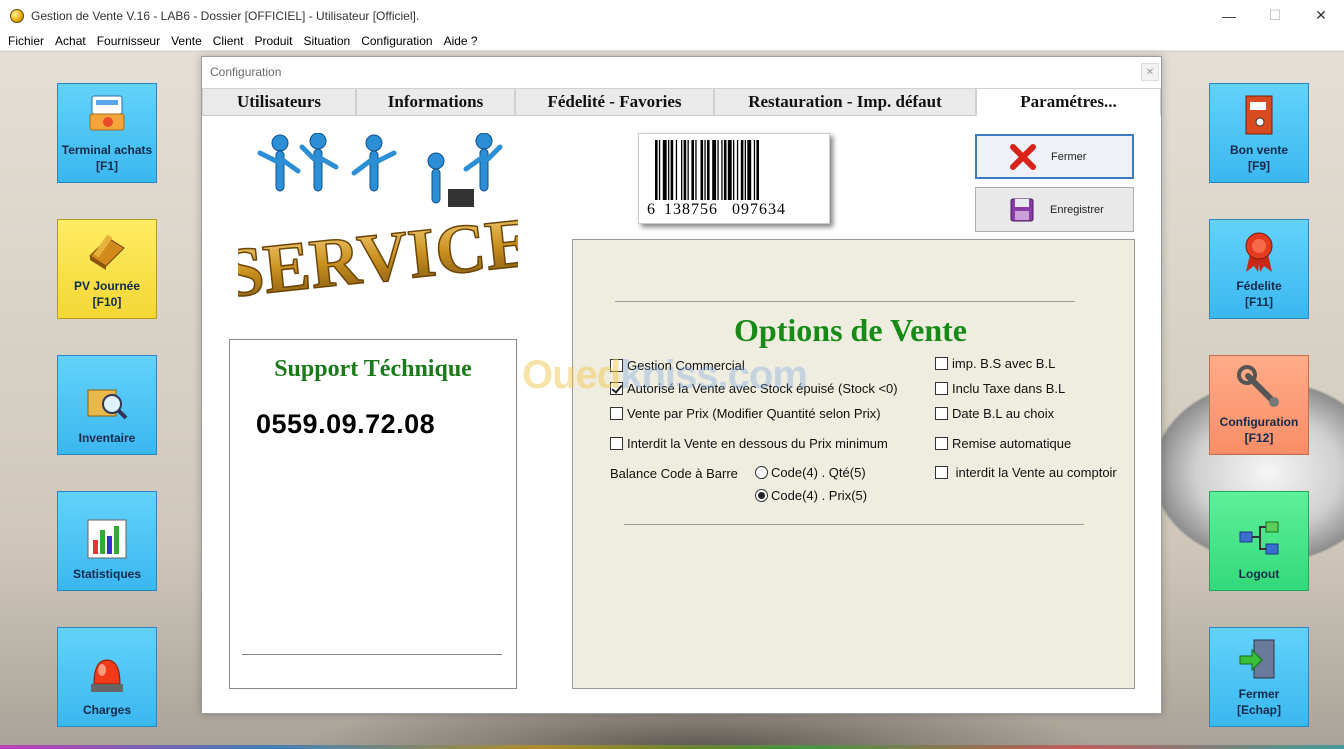 This screenshot has height=749, width=1344. What do you see at coordinates (186, 41) in the screenshot?
I see `menu-vente: Vente` at bounding box center [186, 41].